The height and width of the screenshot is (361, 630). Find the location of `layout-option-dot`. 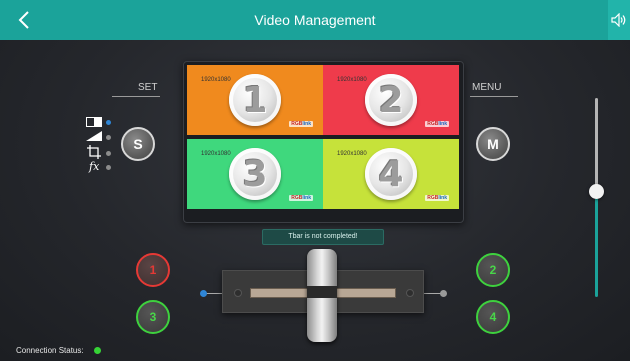

layout-option-dot is located at coordinates (108, 122).